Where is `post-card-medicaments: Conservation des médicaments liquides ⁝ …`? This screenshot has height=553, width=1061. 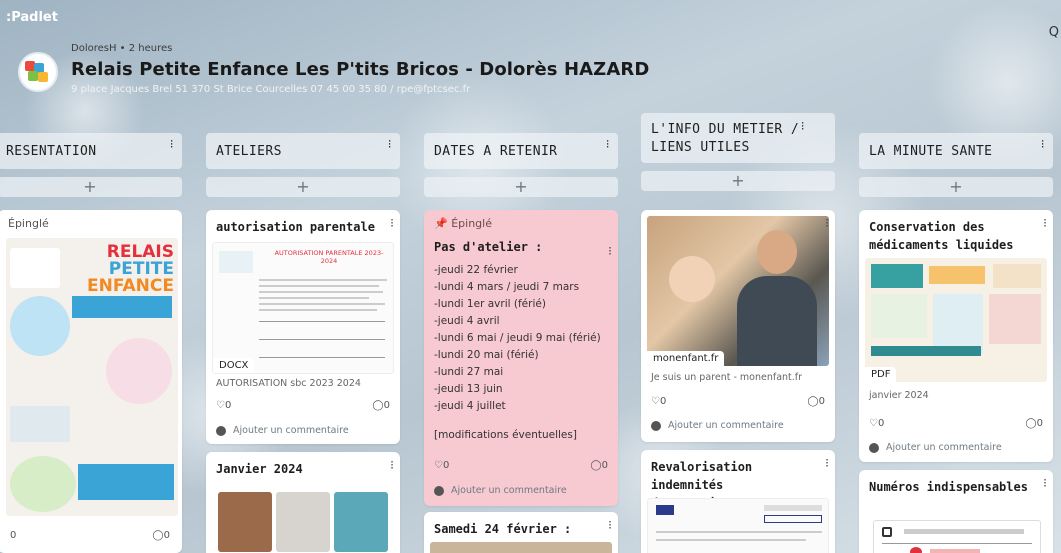 post-card-medicaments: Conservation des médicaments liquides ⁝ … is located at coordinates (956, 336).